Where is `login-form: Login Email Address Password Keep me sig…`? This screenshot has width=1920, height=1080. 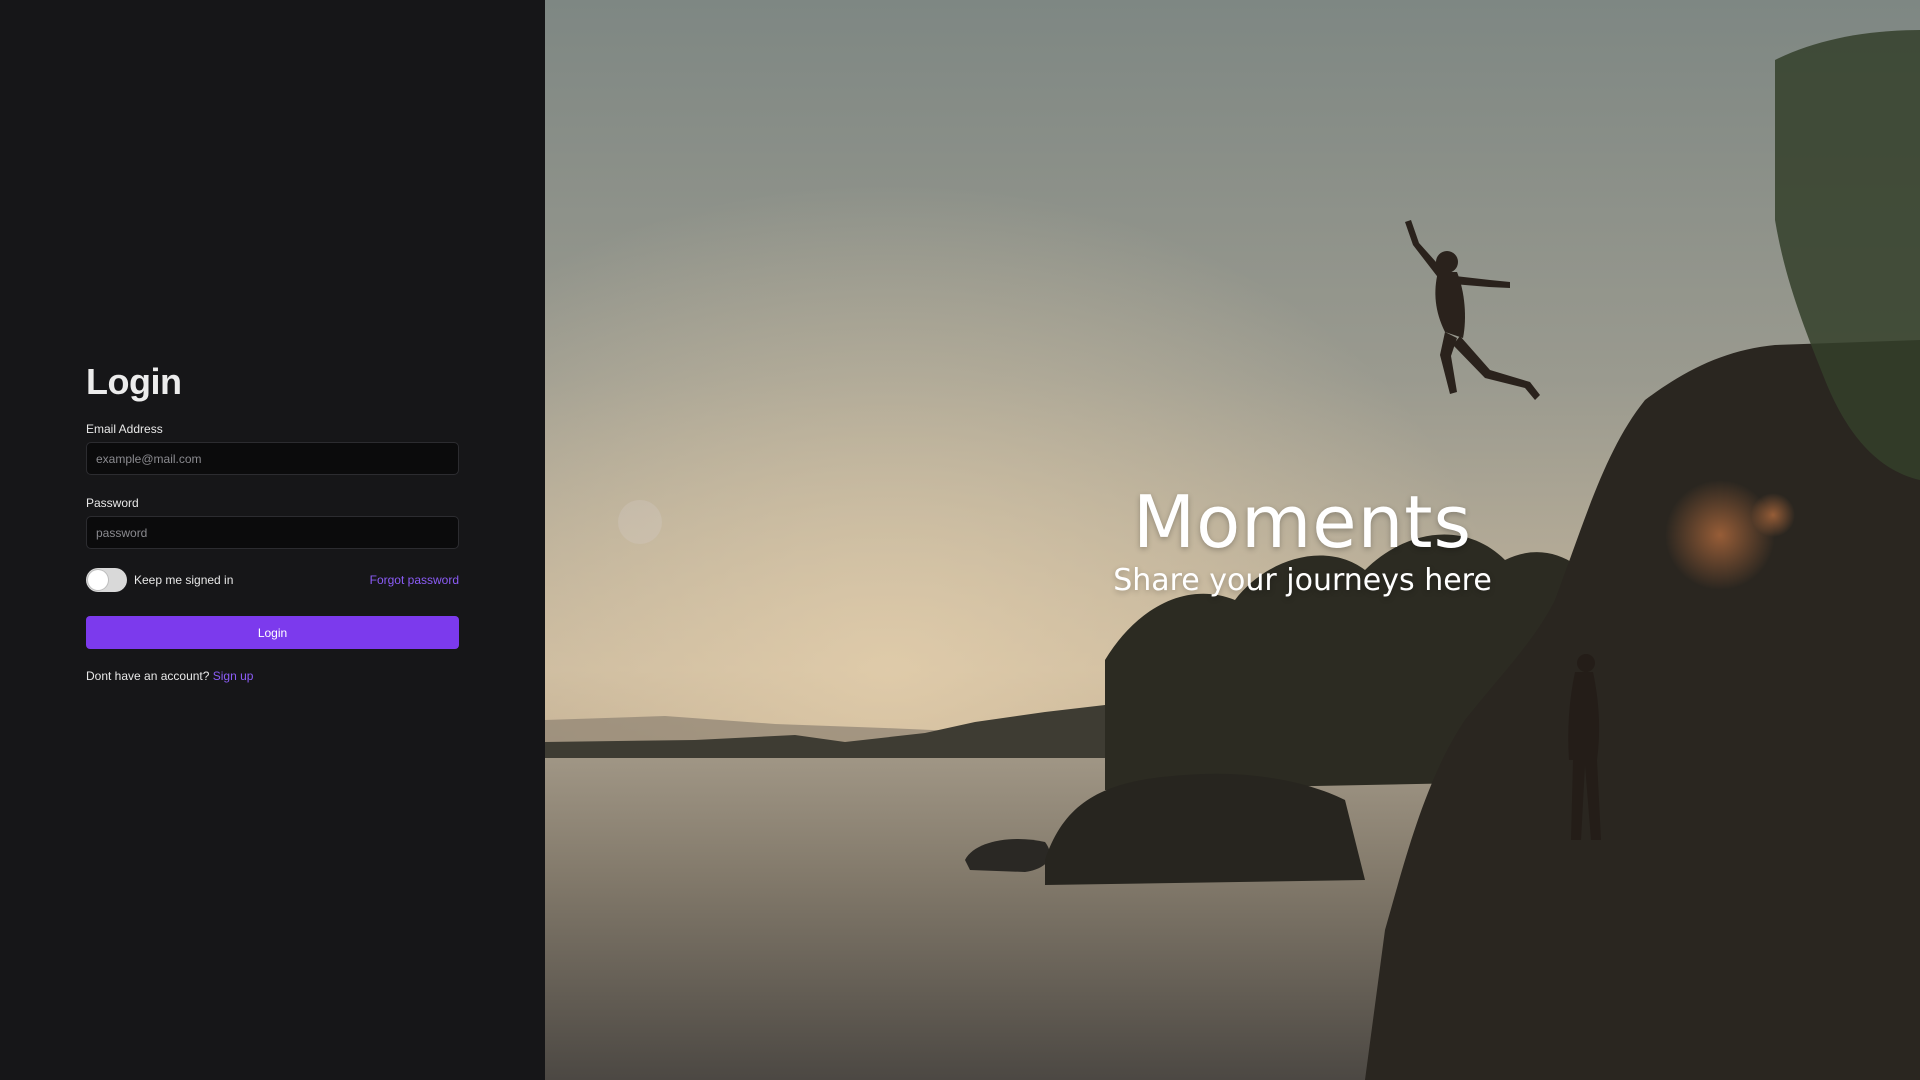
login-form: Login Email Address Password Keep me sig… is located at coordinates (272, 521).